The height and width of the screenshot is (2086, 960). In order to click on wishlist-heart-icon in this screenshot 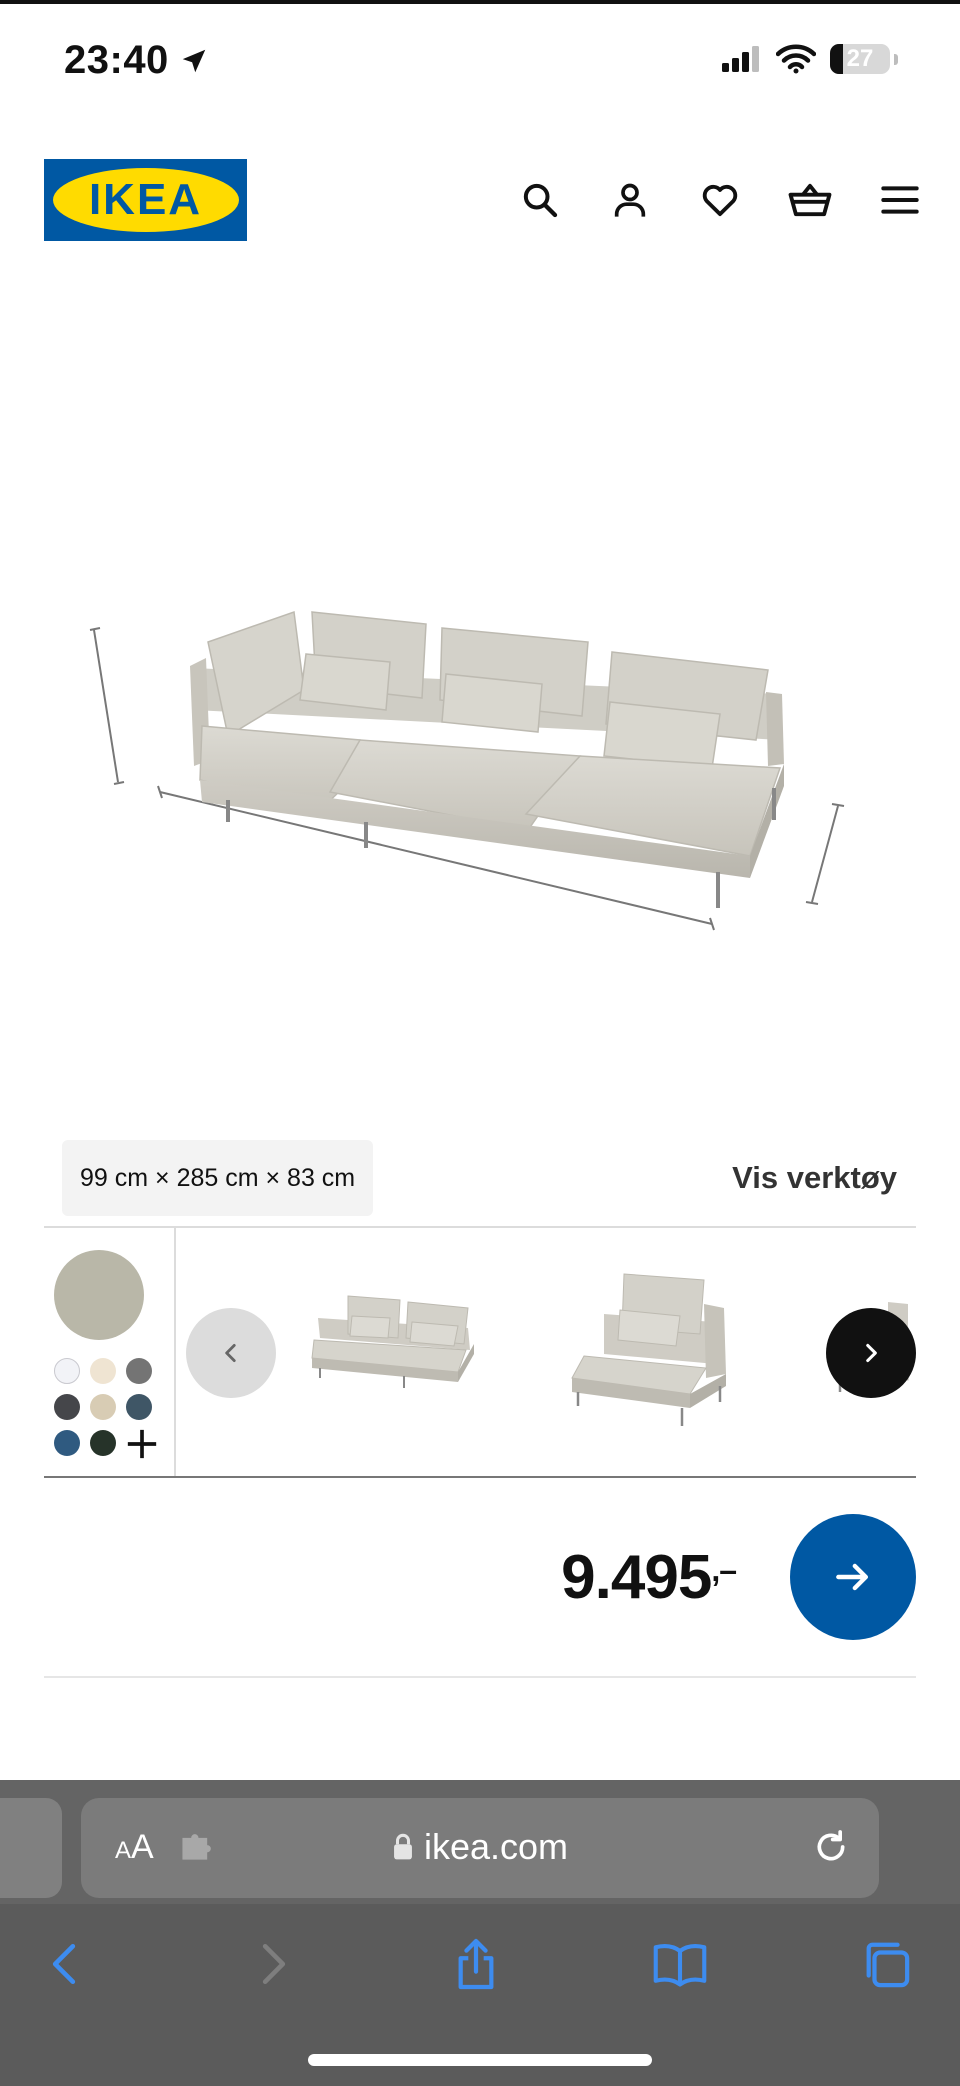, I will do `click(720, 200)`.